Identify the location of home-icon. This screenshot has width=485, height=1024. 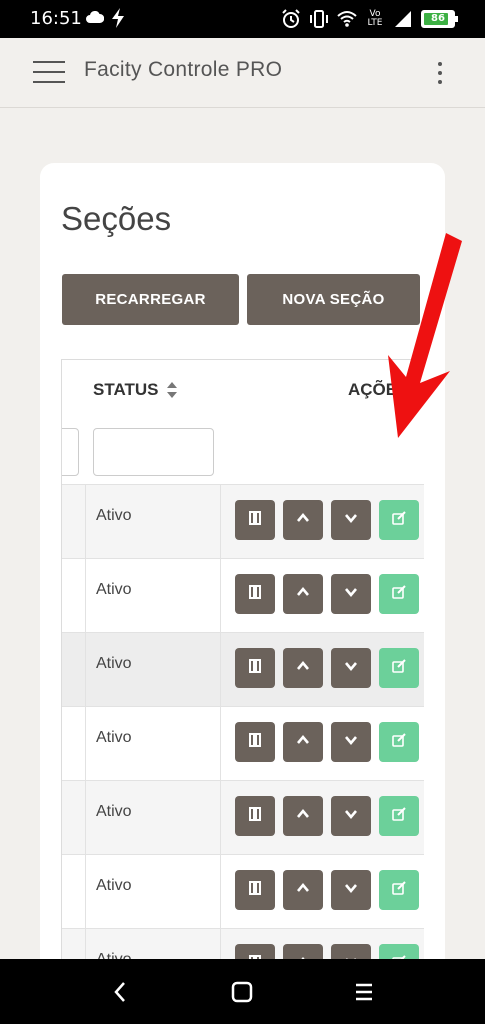
(242, 992).